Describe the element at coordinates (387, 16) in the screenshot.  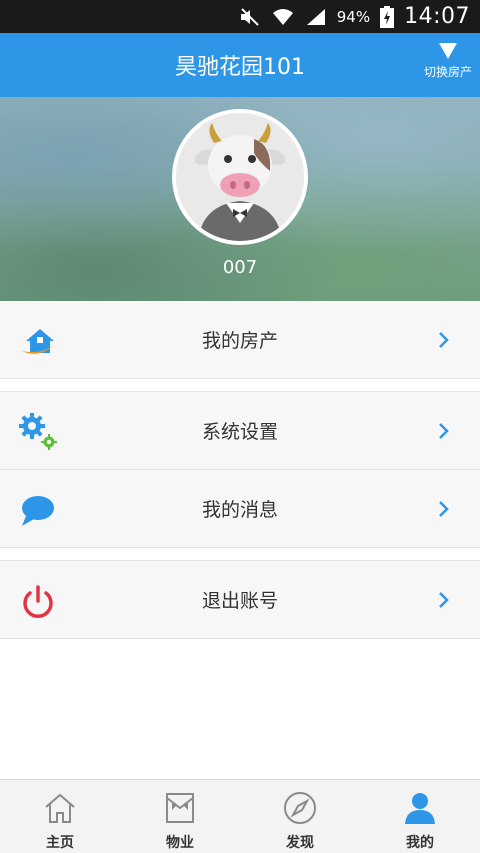
I see `battery-charging-icon` at that location.